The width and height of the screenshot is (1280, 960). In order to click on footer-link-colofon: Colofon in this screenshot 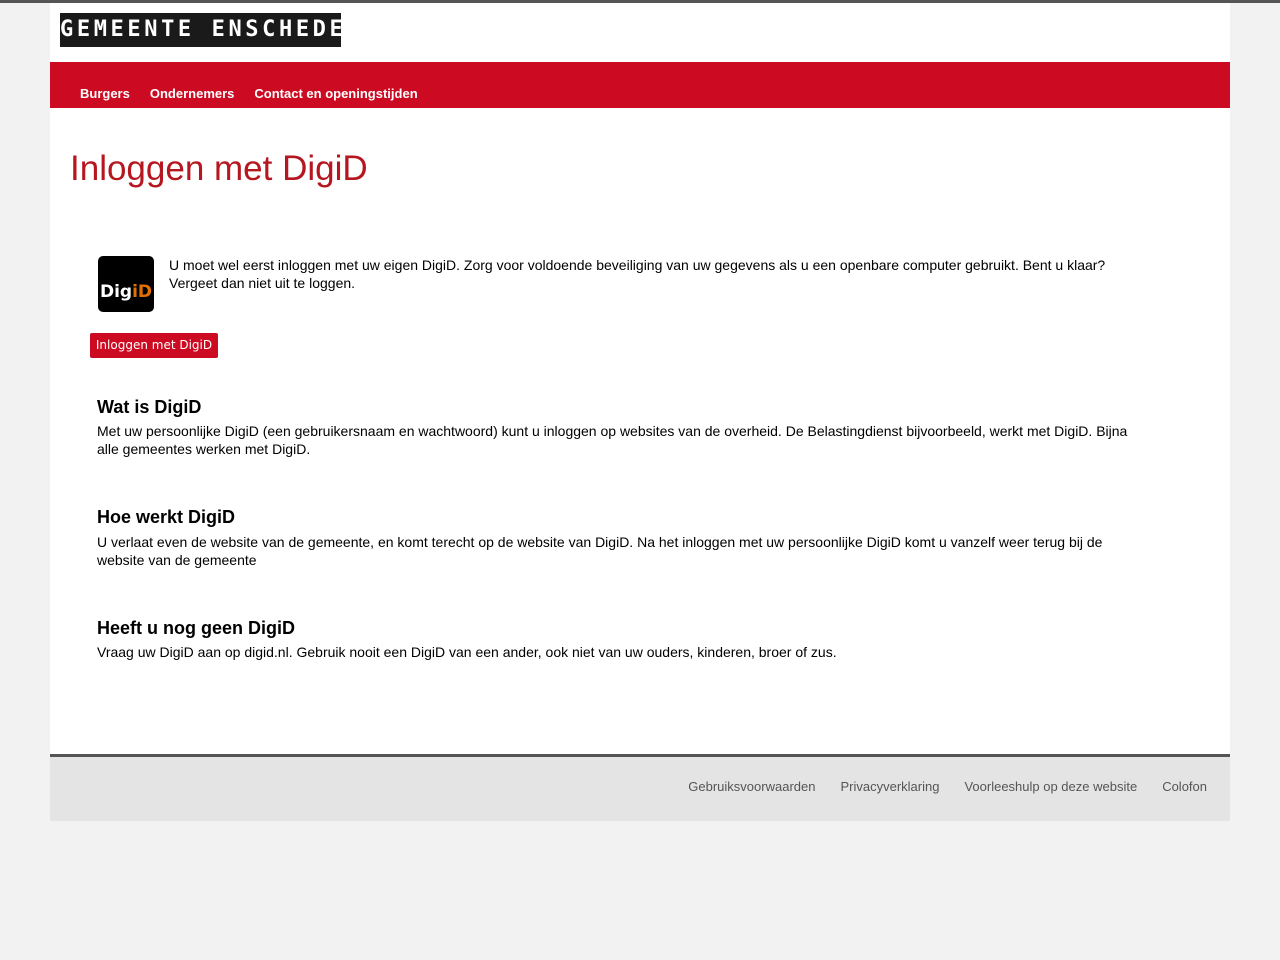, I will do `click(1184, 786)`.